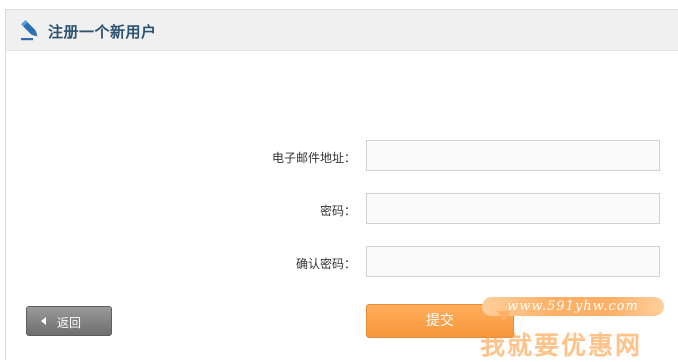 The width and height of the screenshot is (678, 362). I want to click on pencil-icon, so click(29, 30).